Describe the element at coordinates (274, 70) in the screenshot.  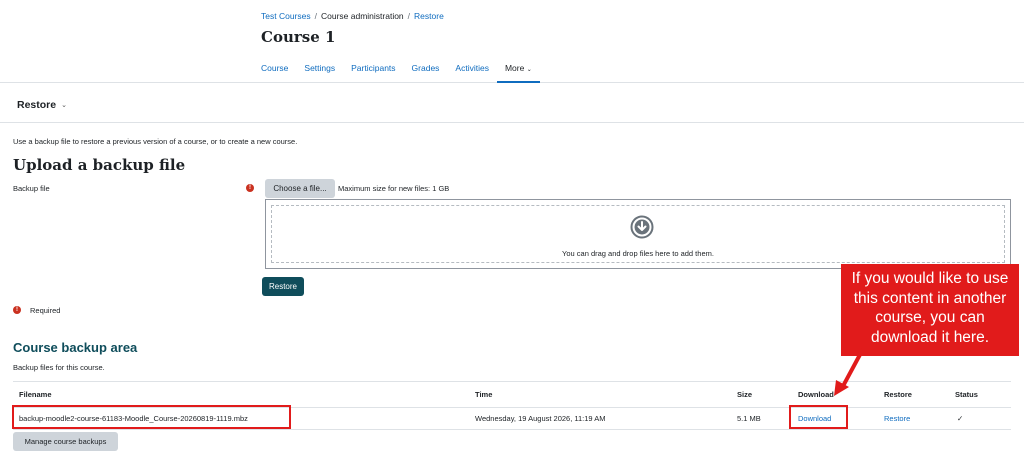
I see `tab-course: Course` at that location.